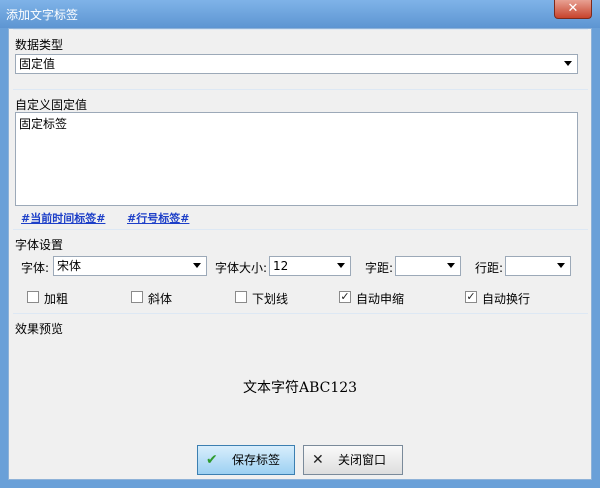 The image size is (600, 488). Describe the element at coordinates (506, 299) in the screenshot. I see `auto-wrap-label: 自动换行` at that location.